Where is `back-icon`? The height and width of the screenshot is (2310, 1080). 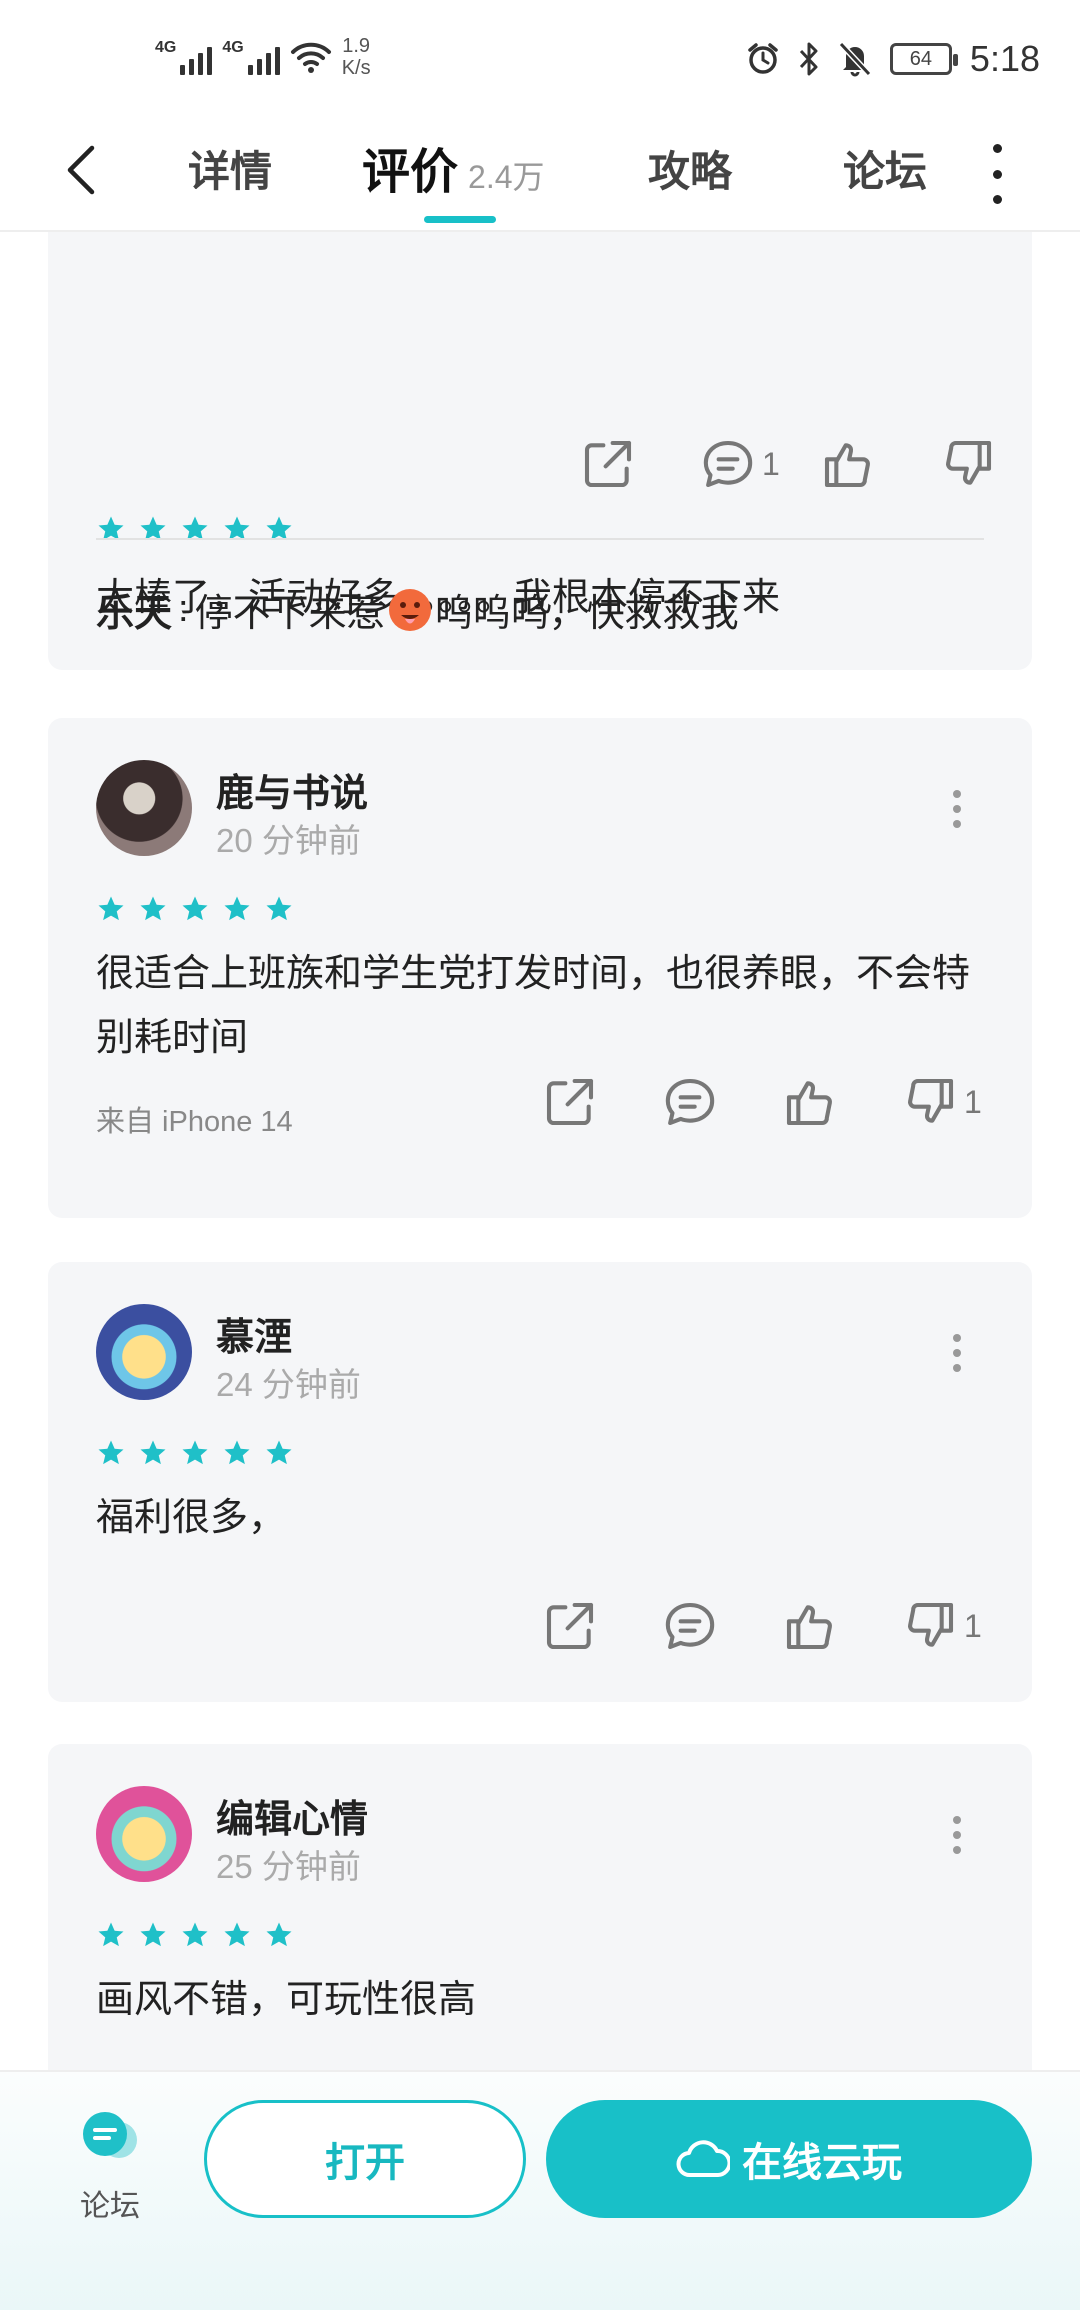 back-icon is located at coordinates (82, 170).